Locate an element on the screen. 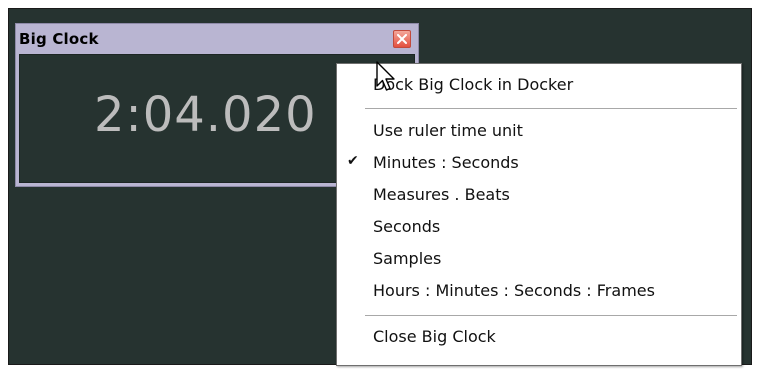 Image resolution: width=757 pixels, height=369 pixels. close-icon is located at coordinates (402, 39).